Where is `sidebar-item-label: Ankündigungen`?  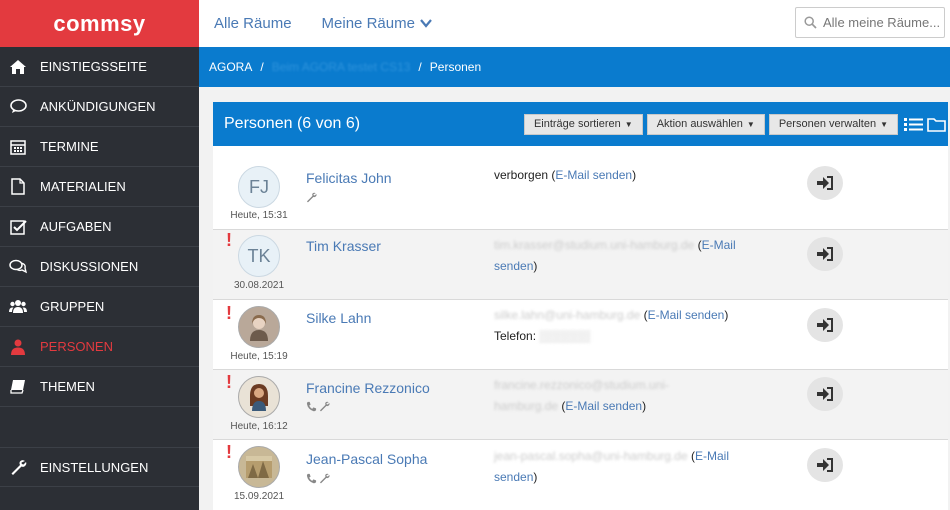 sidebar-item-label: Ankündigungen is located at coordinates (98, 106).